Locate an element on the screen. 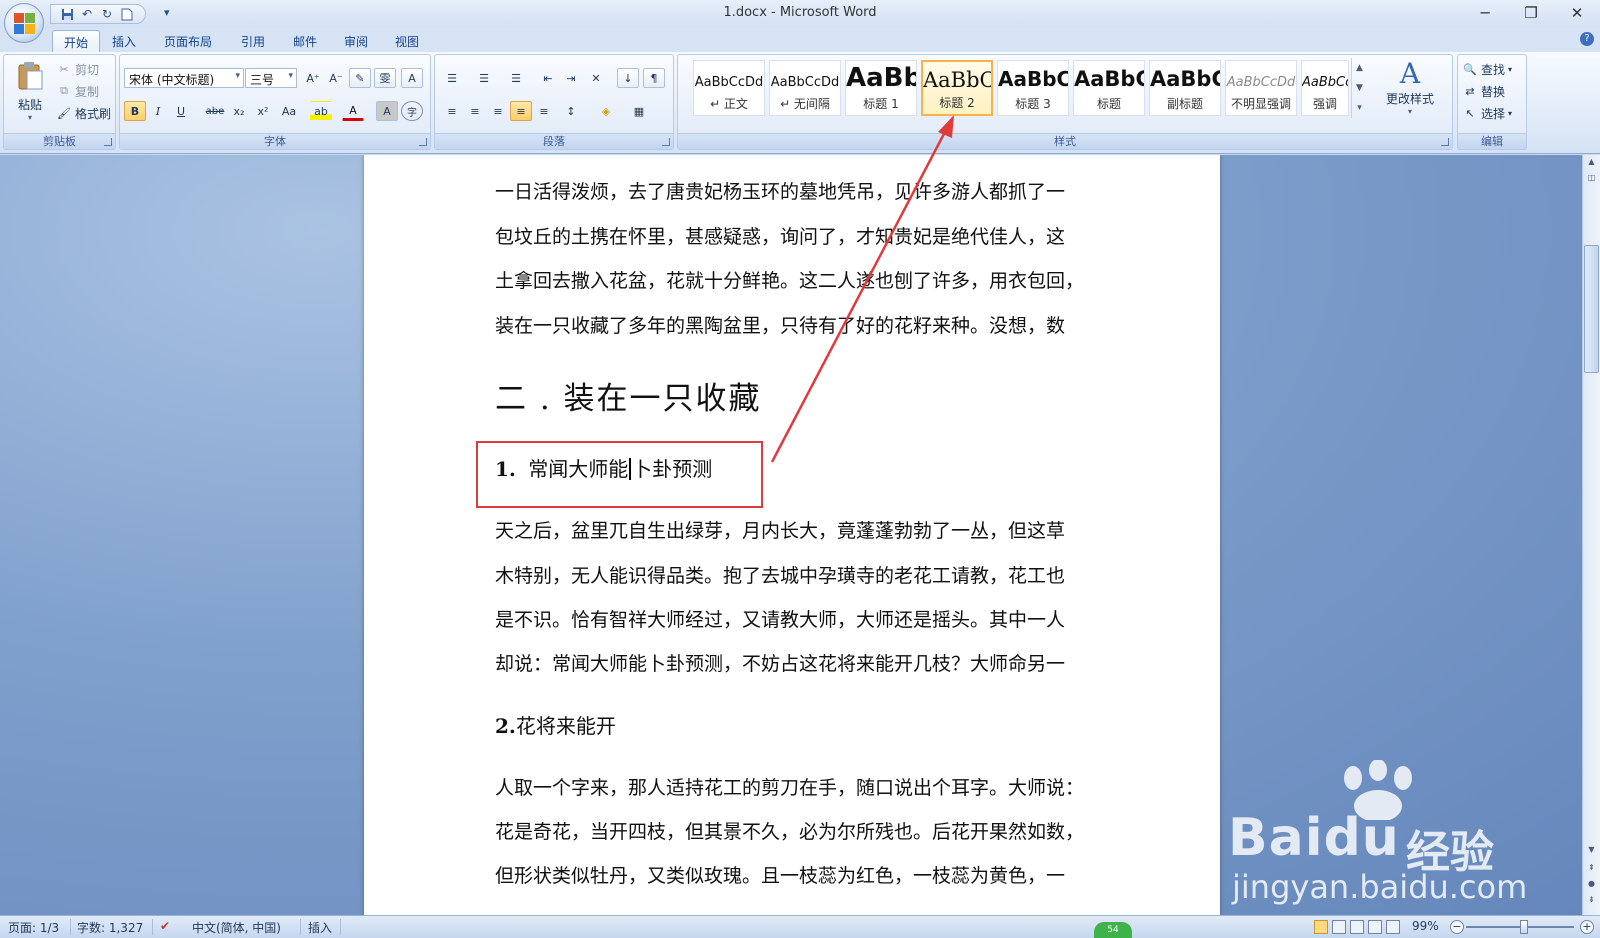 The image size is (1600, 938). restore-button: ❐ is located at coordinates (1531, 13).